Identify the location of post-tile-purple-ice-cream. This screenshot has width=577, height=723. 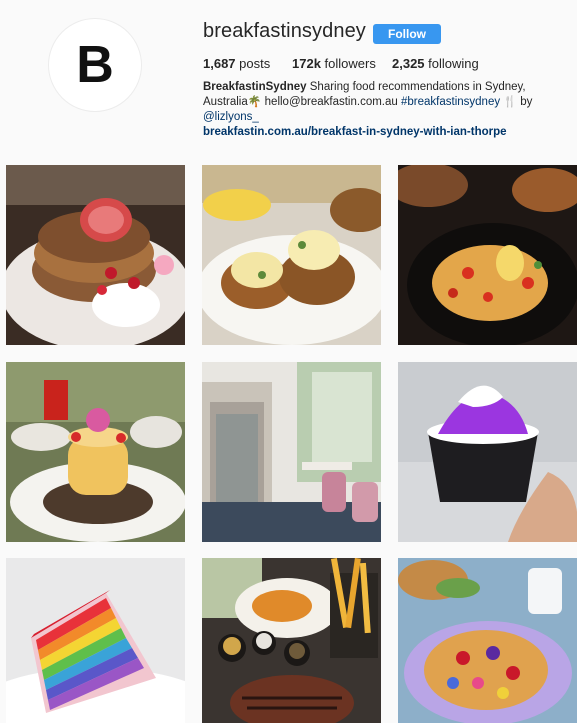
(487, 452).